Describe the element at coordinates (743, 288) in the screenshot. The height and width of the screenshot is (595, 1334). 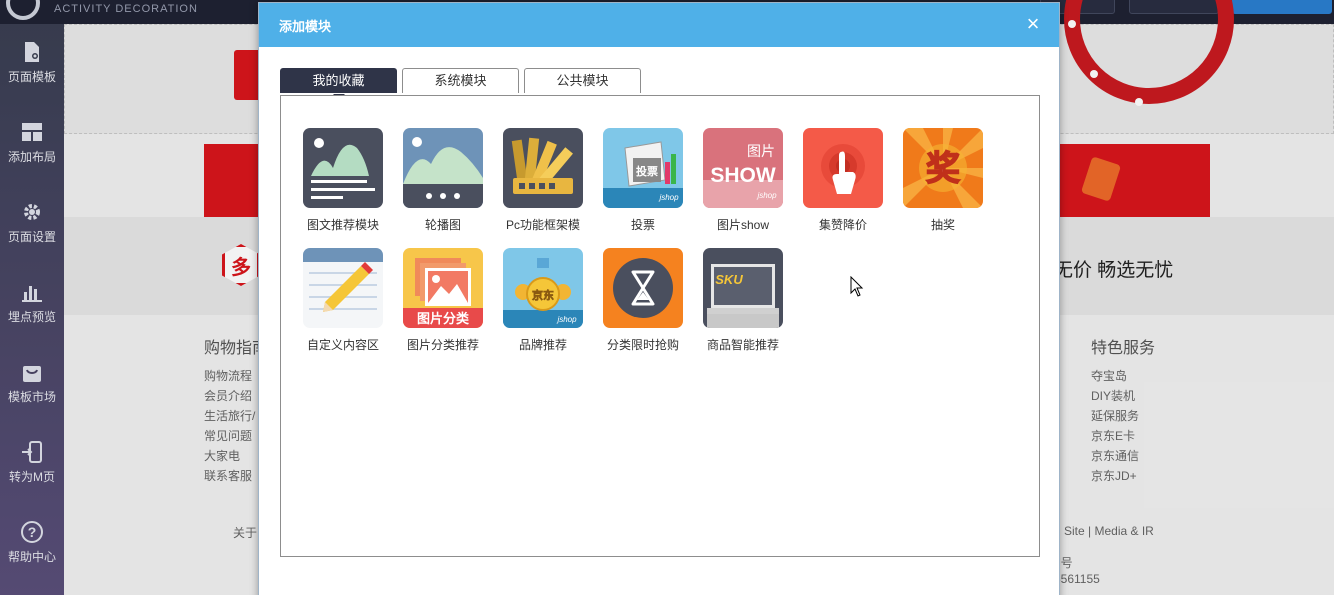
I see `sku-recommend-icon: SKU` at that location.